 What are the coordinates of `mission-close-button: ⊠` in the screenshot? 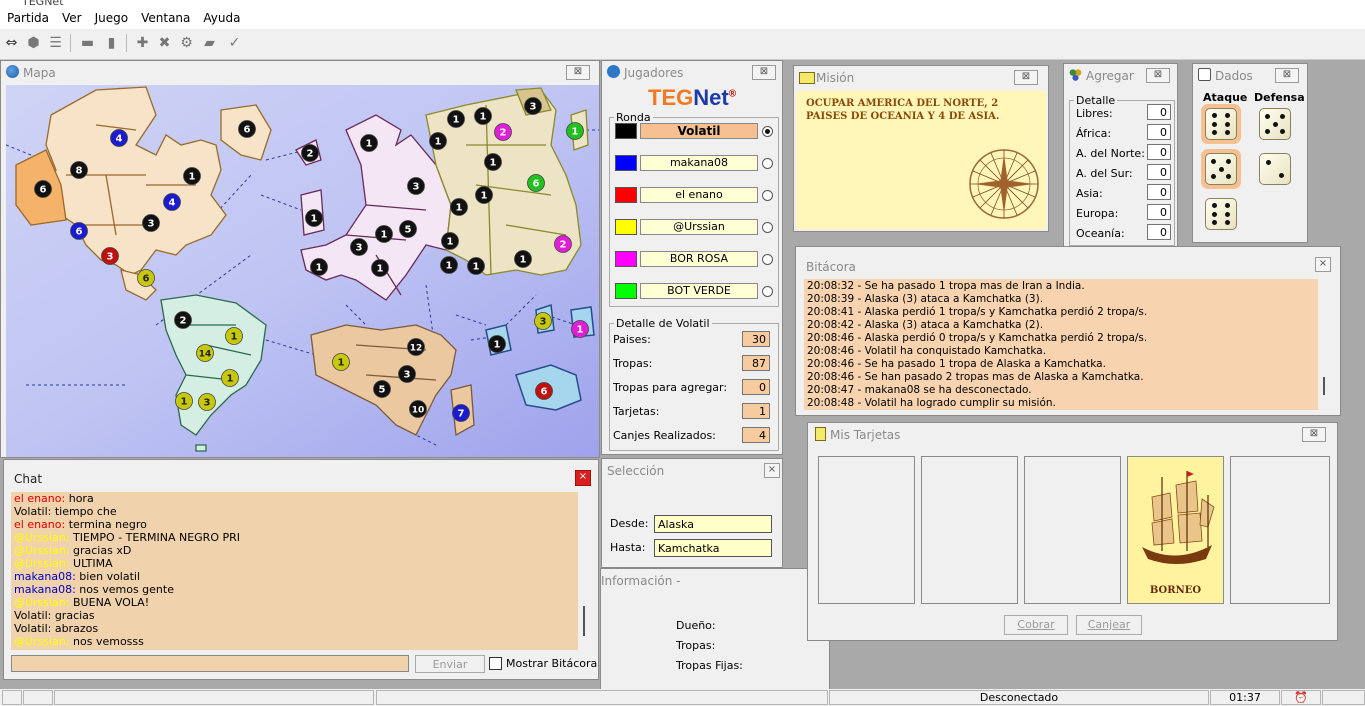 It's located at (1026, 77).